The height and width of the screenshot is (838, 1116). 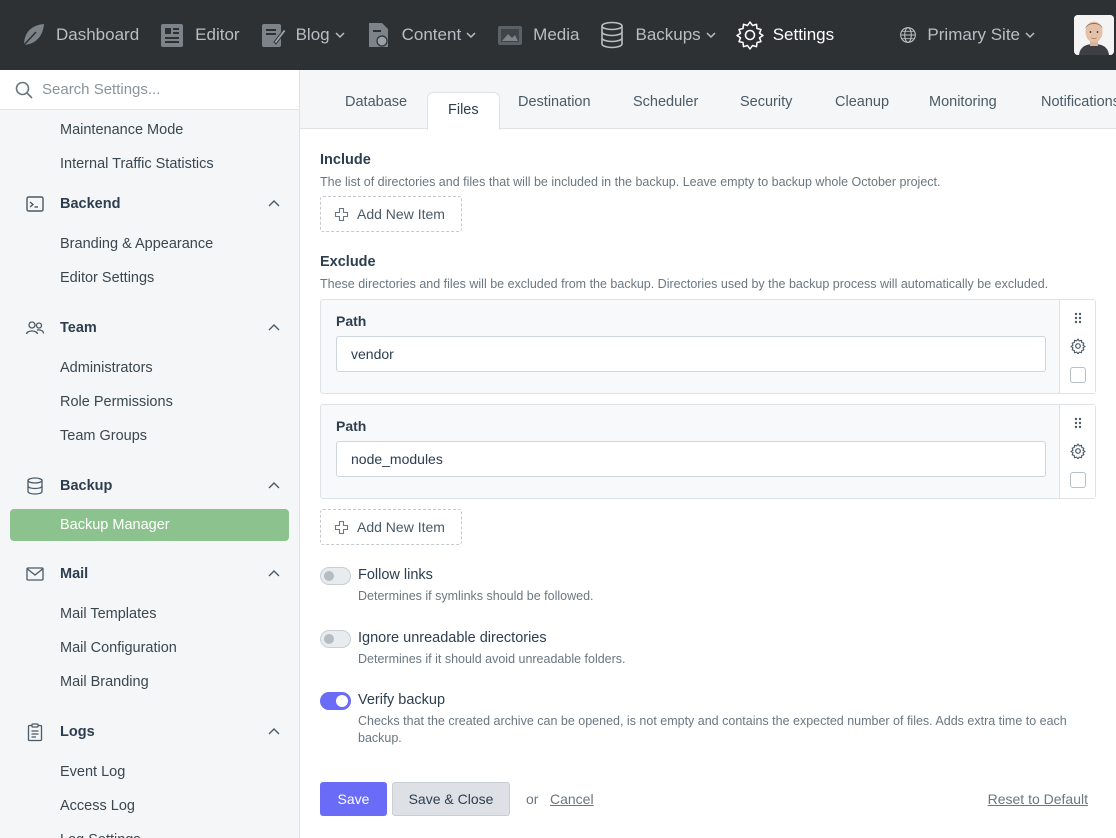 What do you see at coordinates (149, 614) in the screenshot?
I see `sidebar-item-mail-templates: Mail Templates` at bounding box center [149, 614].